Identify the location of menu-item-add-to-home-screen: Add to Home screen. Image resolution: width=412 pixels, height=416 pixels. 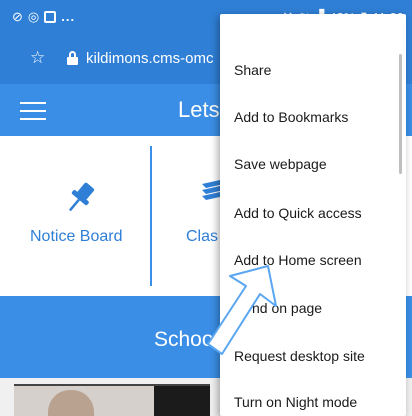
(298, 260).